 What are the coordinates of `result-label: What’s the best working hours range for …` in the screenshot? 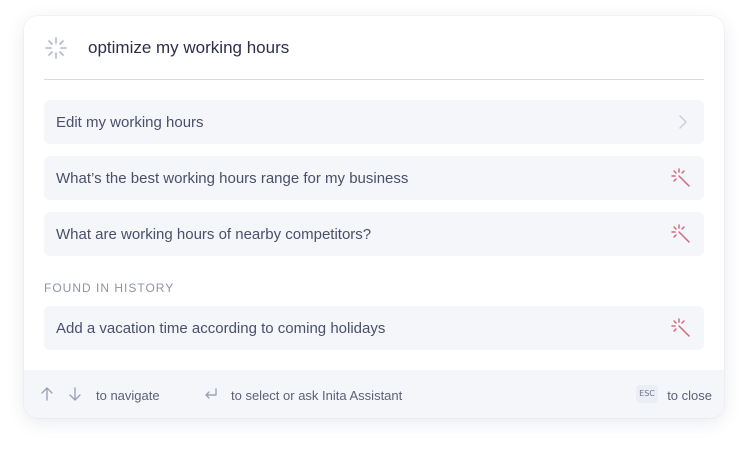 It's located at (232, 178).